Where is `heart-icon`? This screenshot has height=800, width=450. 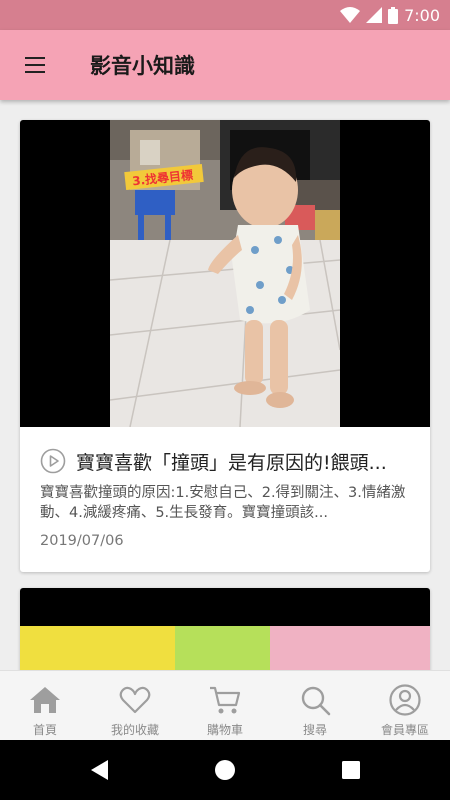 heart-icon is located at coordinates (135, 700).